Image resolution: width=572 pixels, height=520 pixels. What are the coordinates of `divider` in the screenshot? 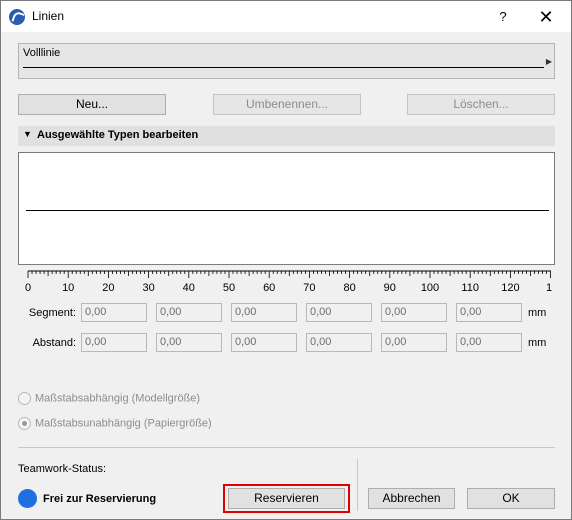 It's located at (286, 447).